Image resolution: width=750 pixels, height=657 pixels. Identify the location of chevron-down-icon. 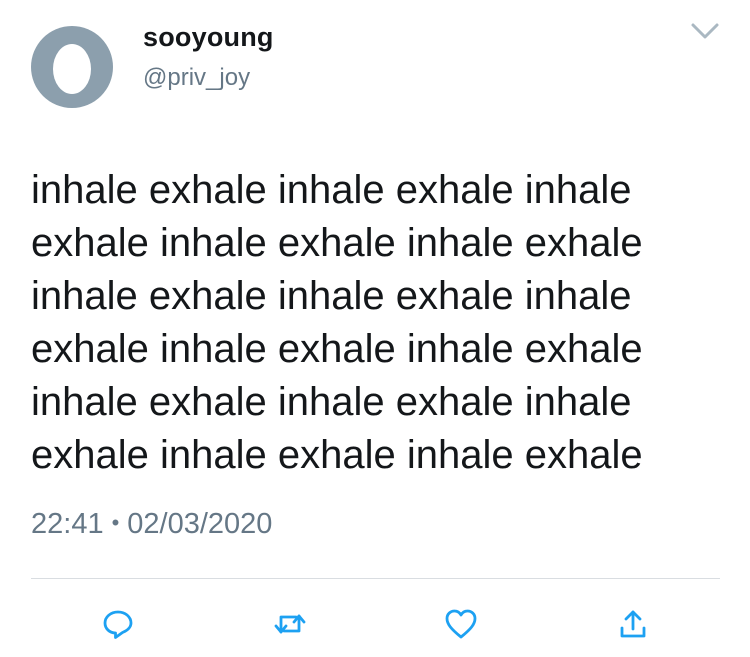
(705, 31).